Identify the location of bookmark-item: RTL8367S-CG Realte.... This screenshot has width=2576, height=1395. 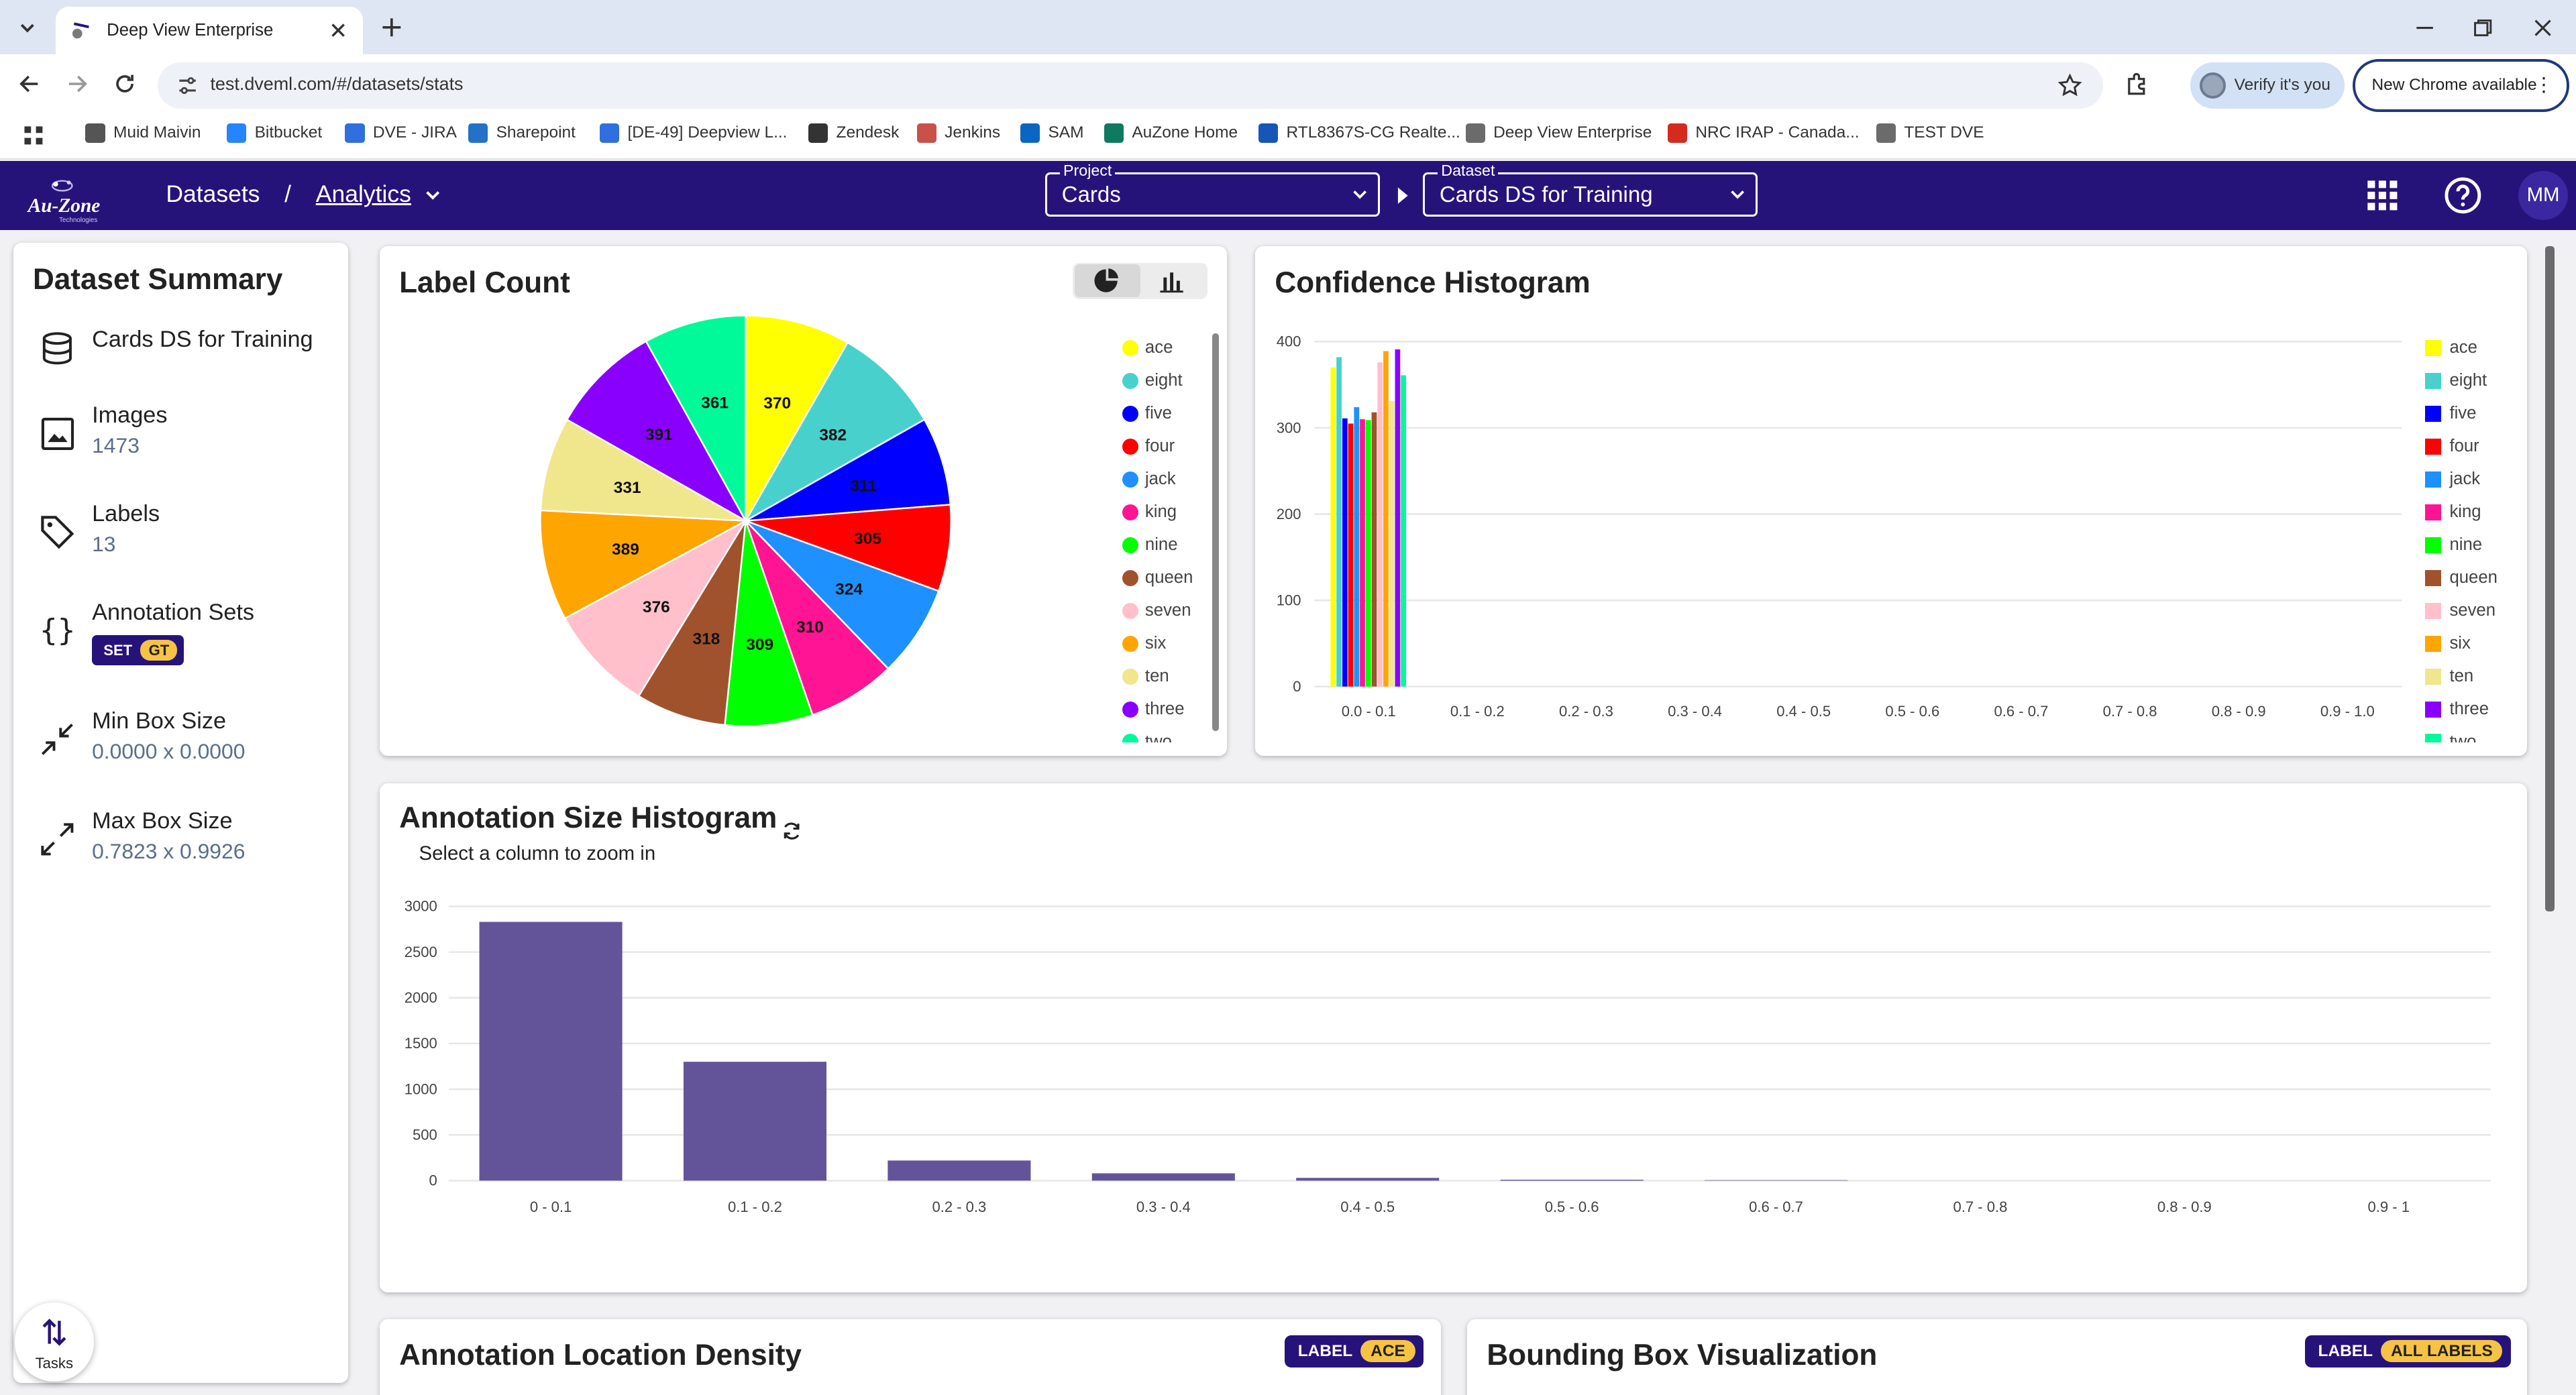
(1359, 133).